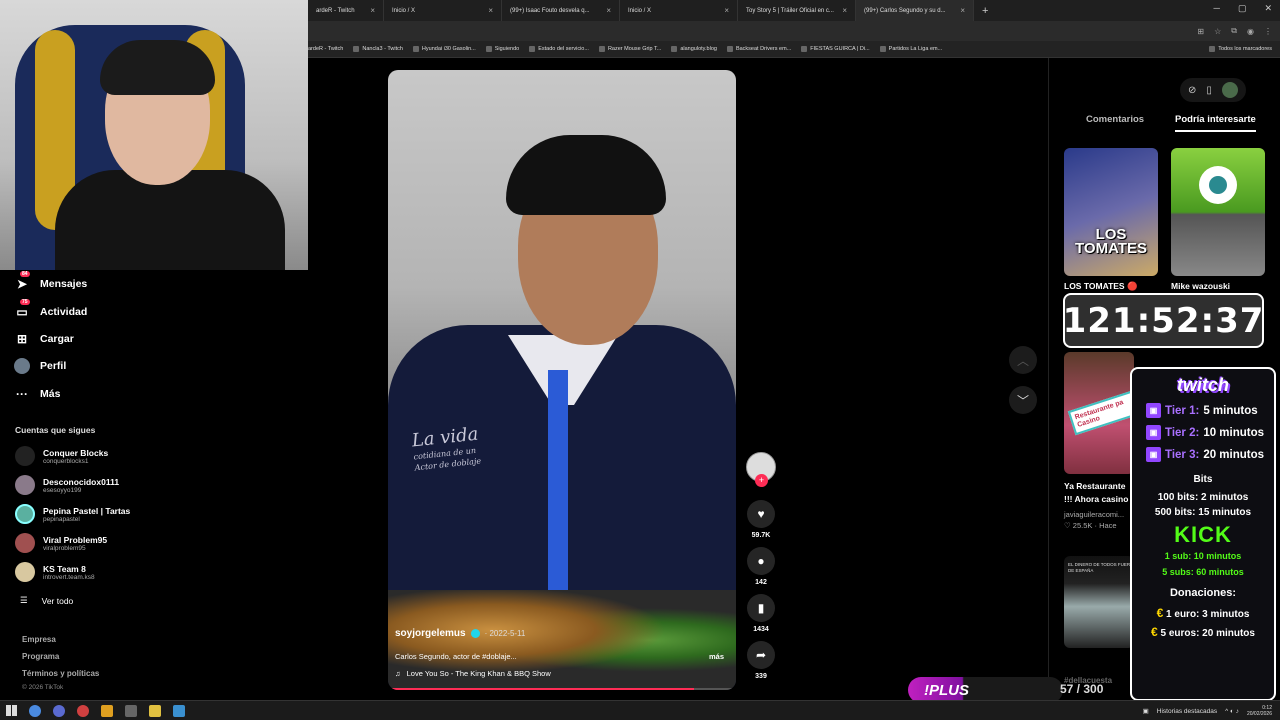 The height and width of the screenshot is (720, 1280). I want to click on streamer-body, so click(170, 220).